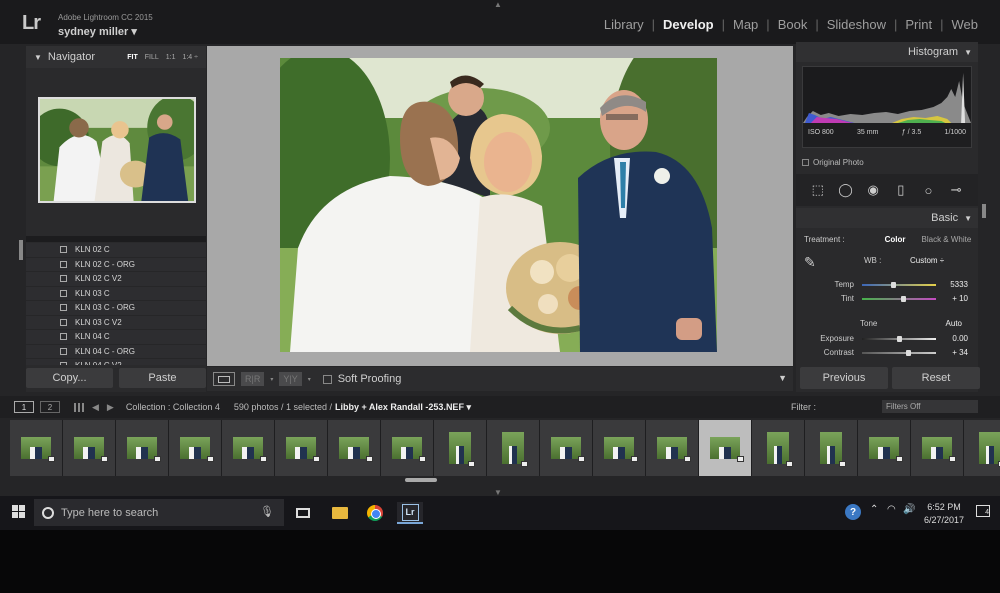  Describe the element at coordinates (327, 379) in the screenshot. I see `soft-proofing-checkbox` at that location.